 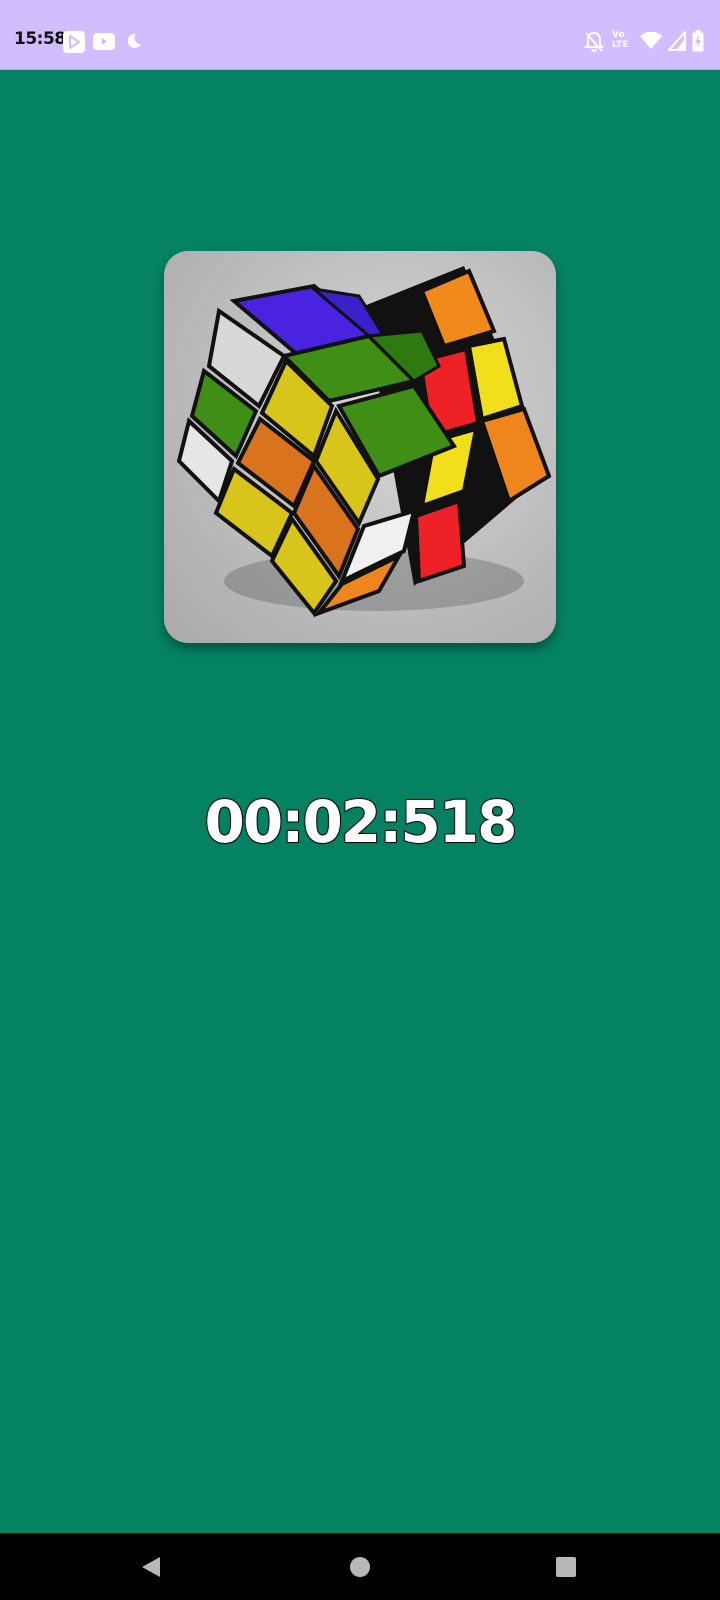 What do you see at coordinates (677, 41) in the screenshot?
I see `signal-icon` at bounding box center [677, 41].